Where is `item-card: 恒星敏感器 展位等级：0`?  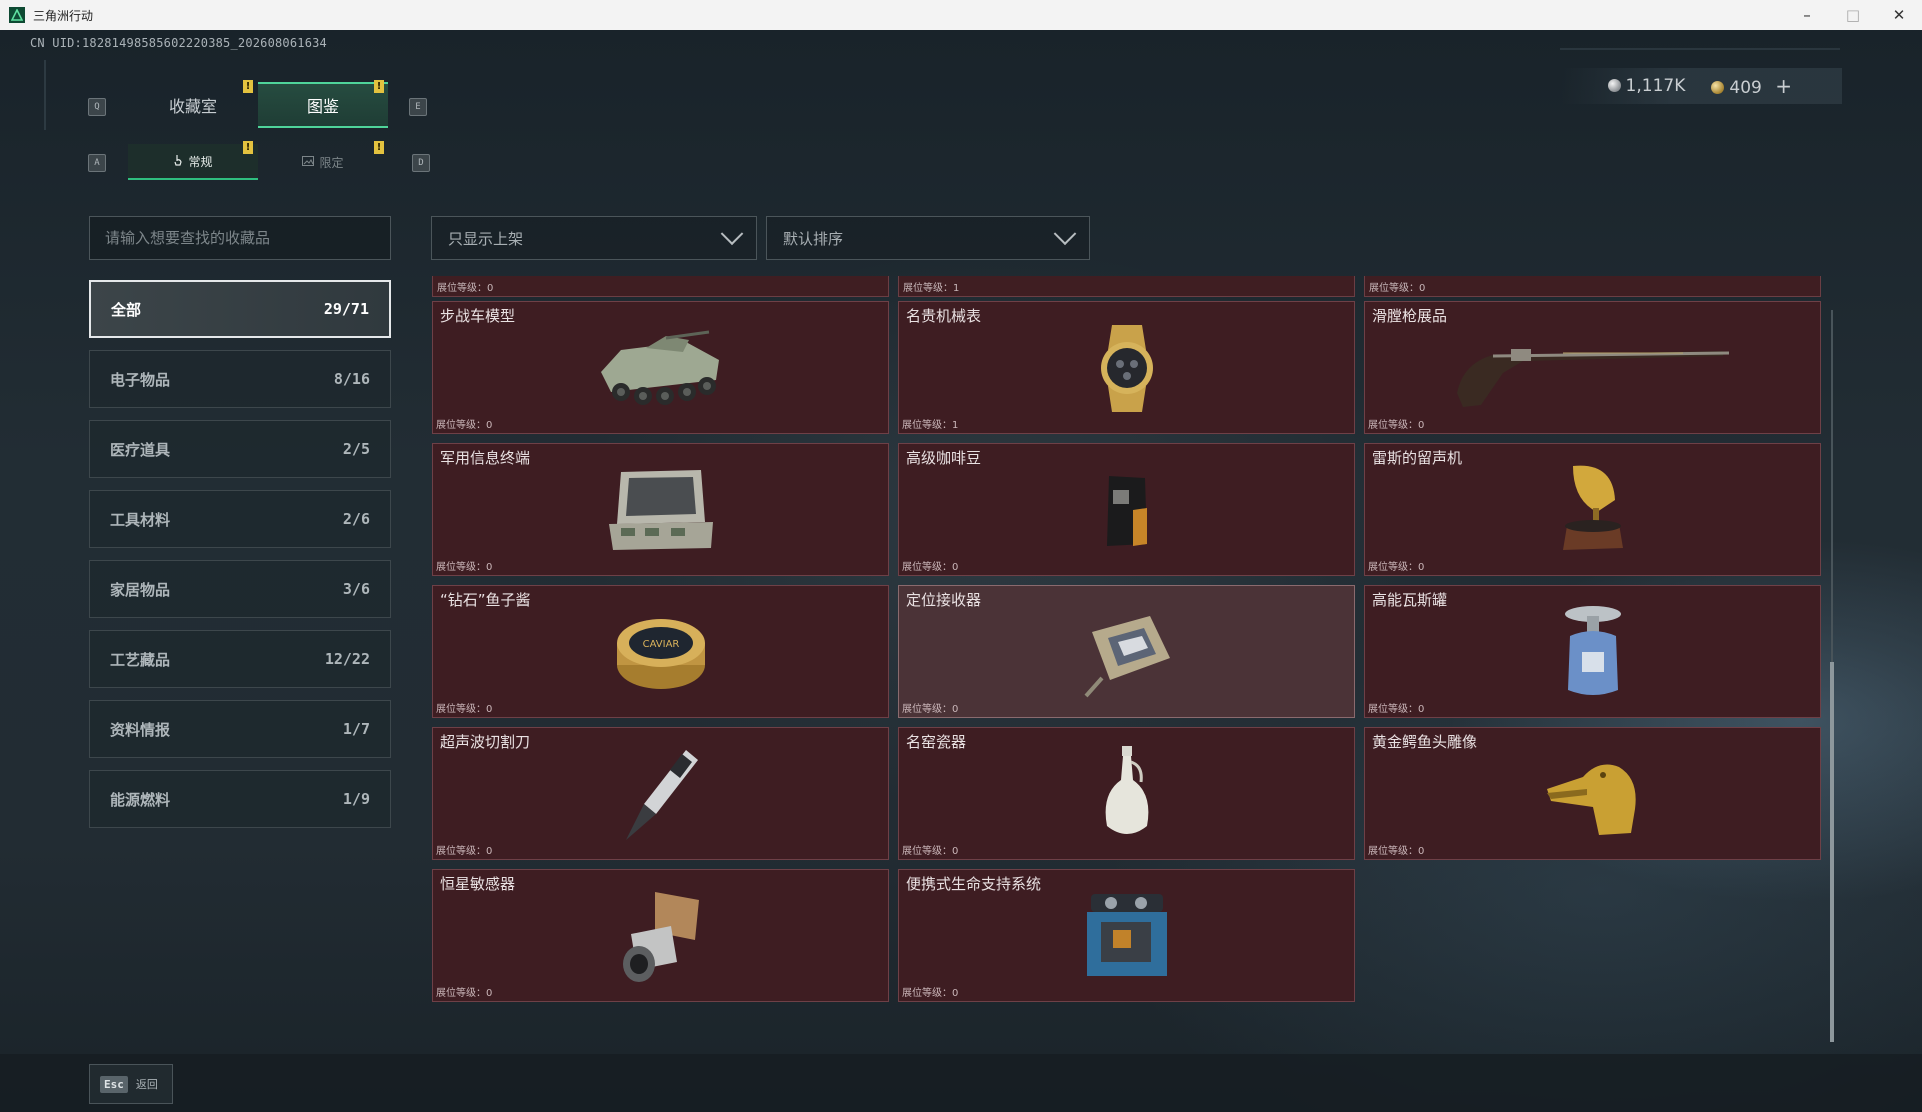
item-card: 恒星敏感器 展位等级：0 is located at coordinates (660, 935).